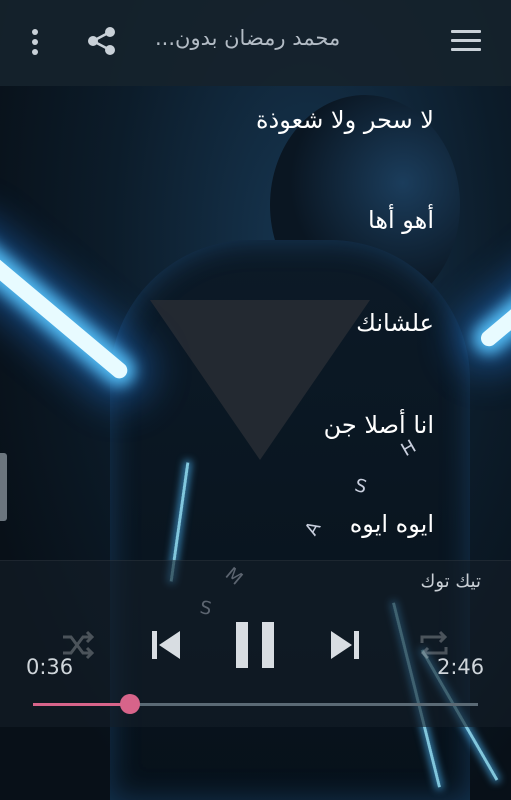 This screenshot has width=511, height=800. Describe the element at coordinates (50, 667) in the screenshot. I see `current-time: 0:36` at that location.